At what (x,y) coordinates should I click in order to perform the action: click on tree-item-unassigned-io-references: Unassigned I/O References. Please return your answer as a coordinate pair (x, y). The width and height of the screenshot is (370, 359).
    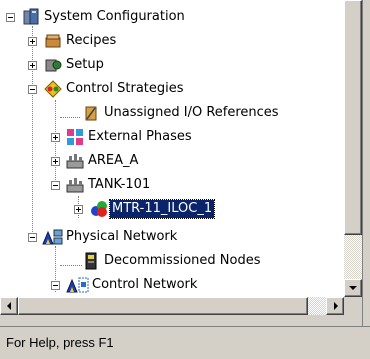
    Looking at the image, I should click on (172, 115).